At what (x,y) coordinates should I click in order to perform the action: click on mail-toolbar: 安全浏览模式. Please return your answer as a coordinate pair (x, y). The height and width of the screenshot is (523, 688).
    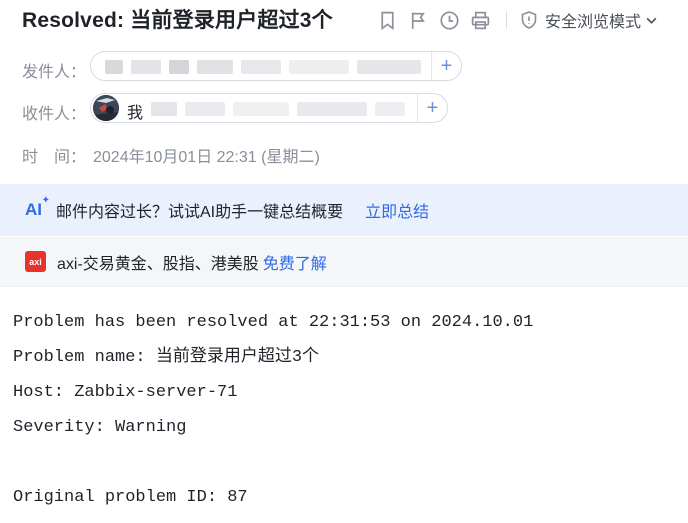
    Looking at the image, I should click on (519, 20).